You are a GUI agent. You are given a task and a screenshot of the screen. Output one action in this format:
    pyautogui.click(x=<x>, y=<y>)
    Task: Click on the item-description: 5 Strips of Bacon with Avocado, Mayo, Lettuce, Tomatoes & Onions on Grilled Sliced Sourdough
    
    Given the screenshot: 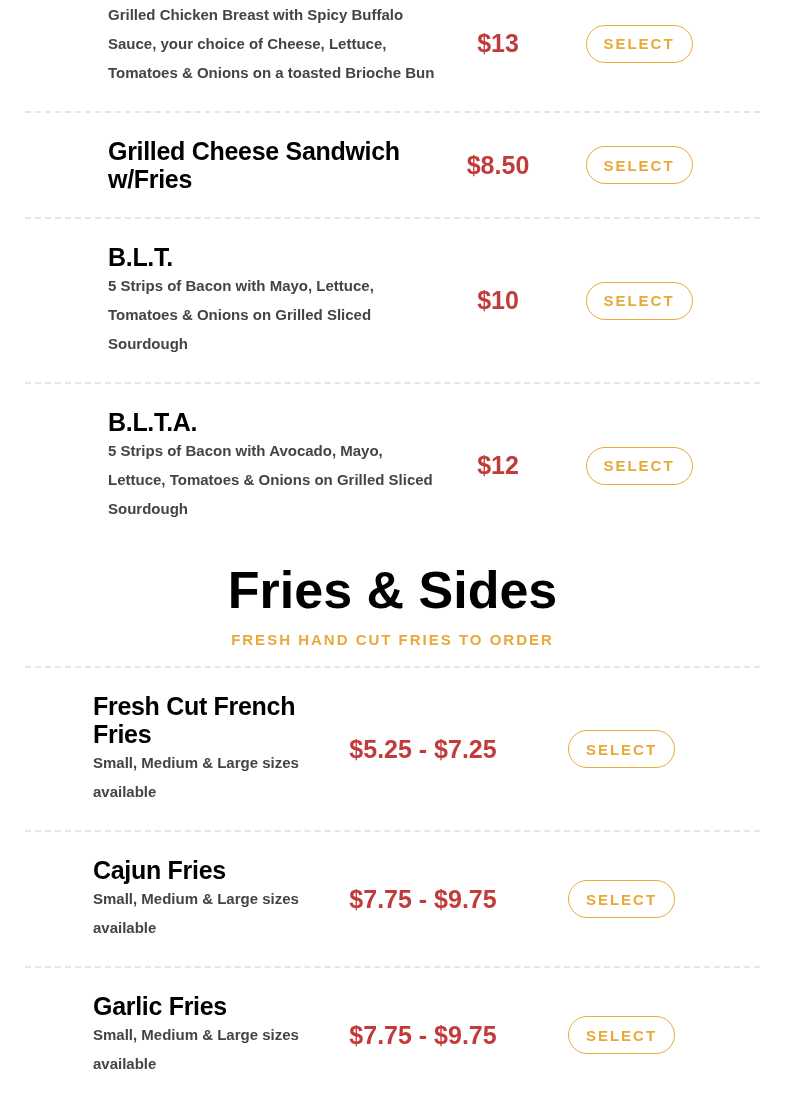 What is the action you would take?
    pyautogui.click(x=271, y=480)
    